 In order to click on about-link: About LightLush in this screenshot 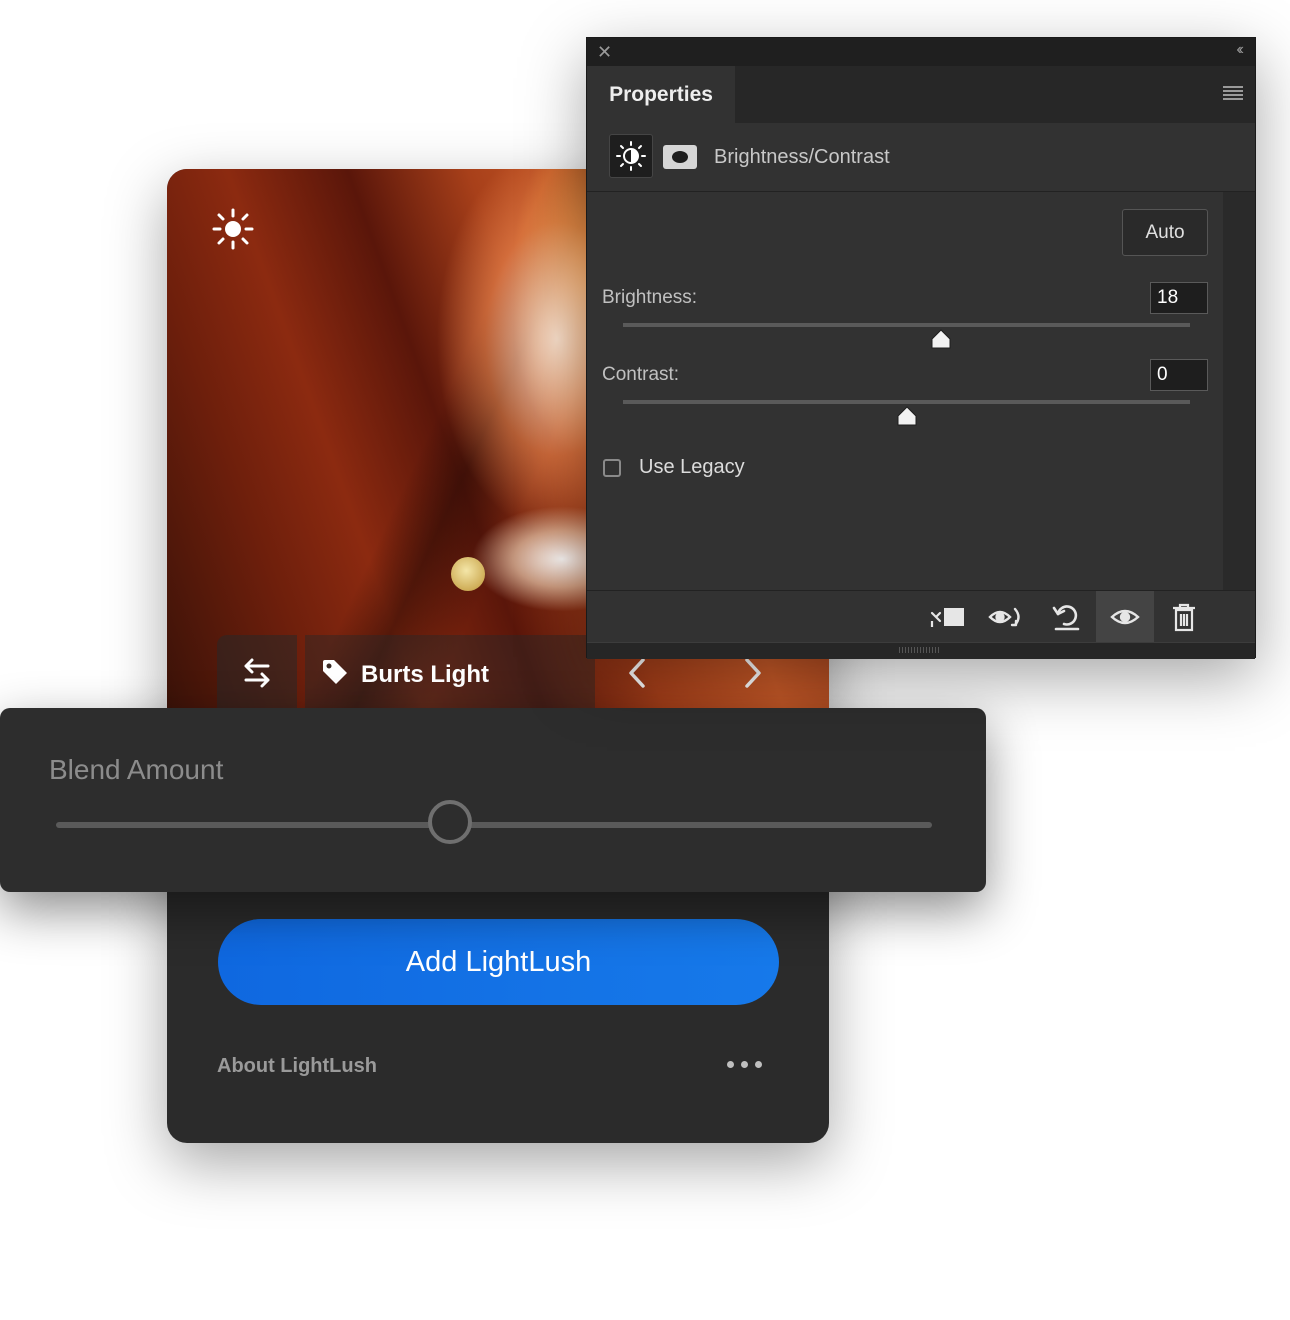, I will do `click(297, 1066)`.